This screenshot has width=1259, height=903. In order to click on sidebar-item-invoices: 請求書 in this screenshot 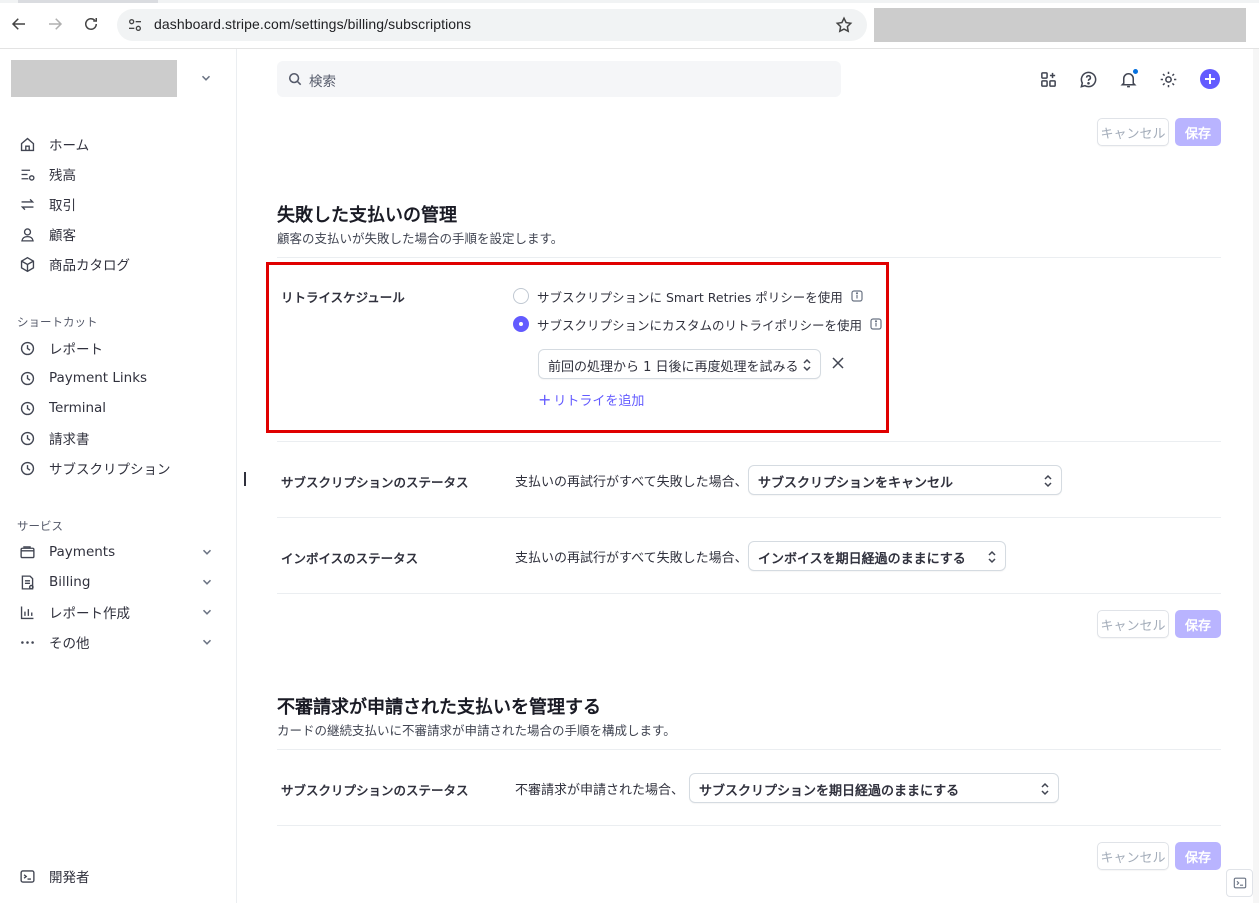, I will do `click(53, 438)`.